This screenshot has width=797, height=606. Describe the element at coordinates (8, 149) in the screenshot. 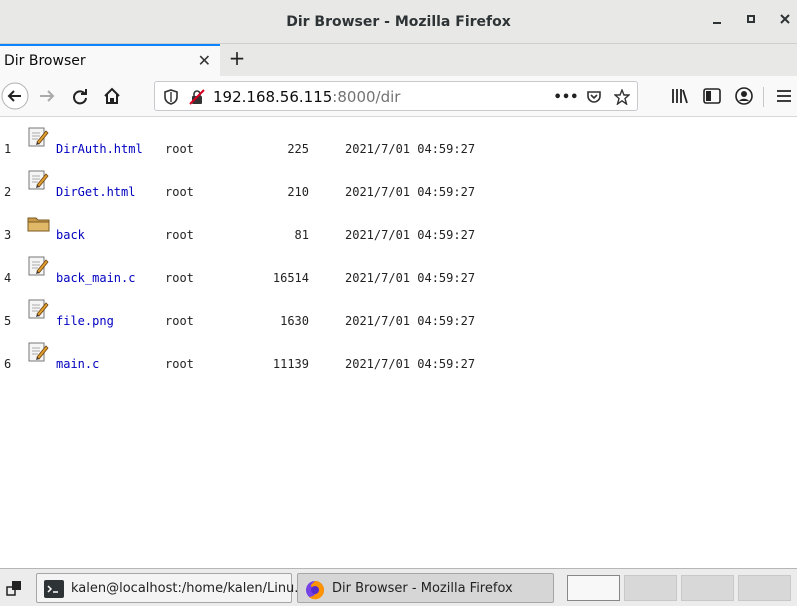

I see `row-index: 1` at that location.